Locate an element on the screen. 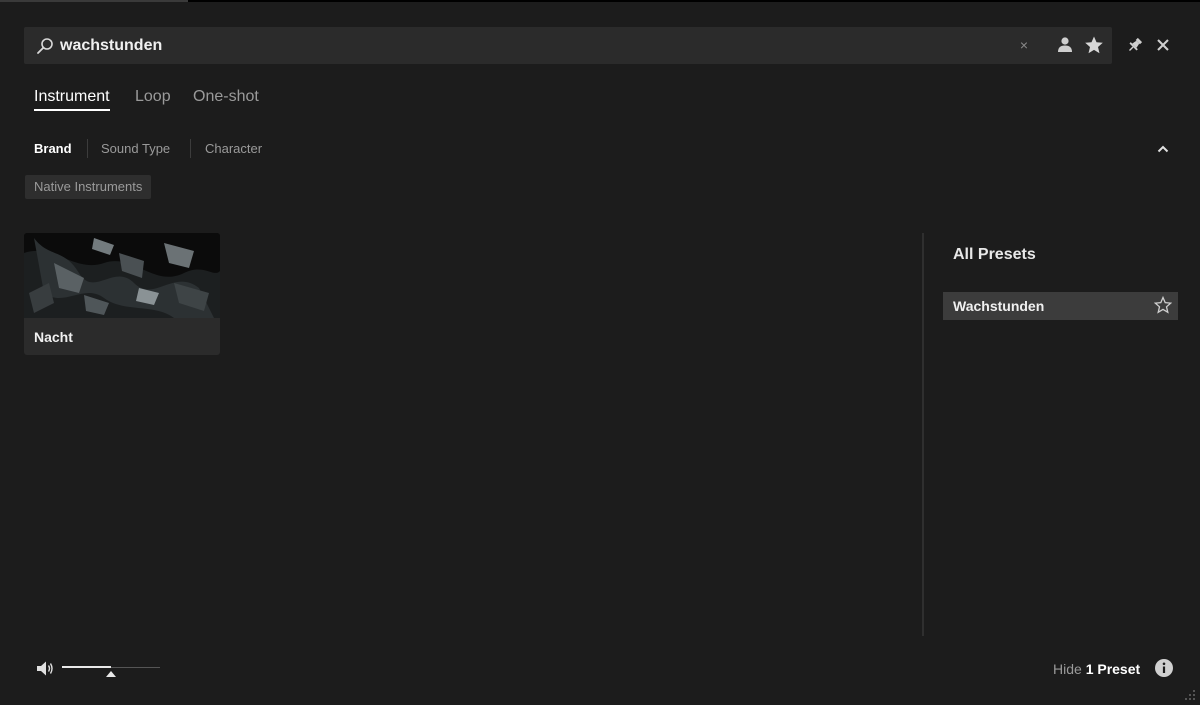 Image resolution: width=1200 pixels, height=705 pixels. clear-search-icon: × is located at coordinates (1024, 45).